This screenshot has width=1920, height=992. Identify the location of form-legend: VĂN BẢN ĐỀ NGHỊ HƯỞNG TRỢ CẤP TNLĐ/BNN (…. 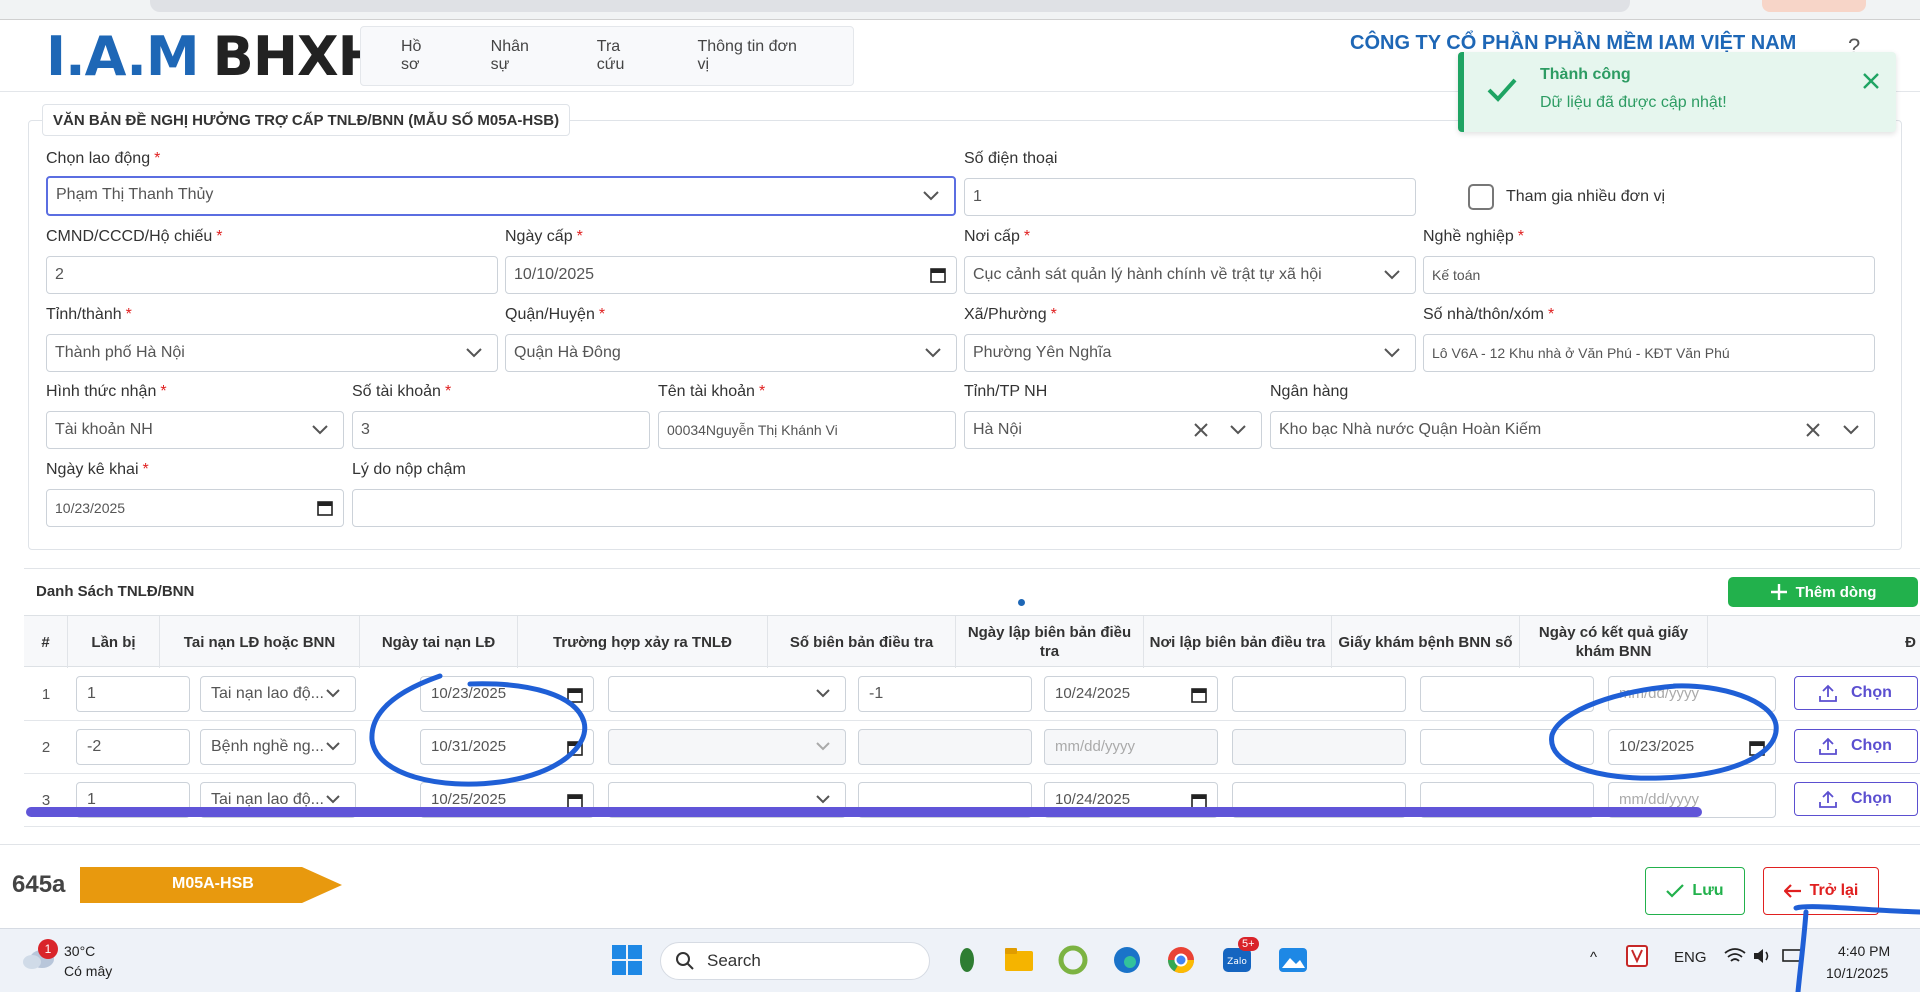
(306, 120).